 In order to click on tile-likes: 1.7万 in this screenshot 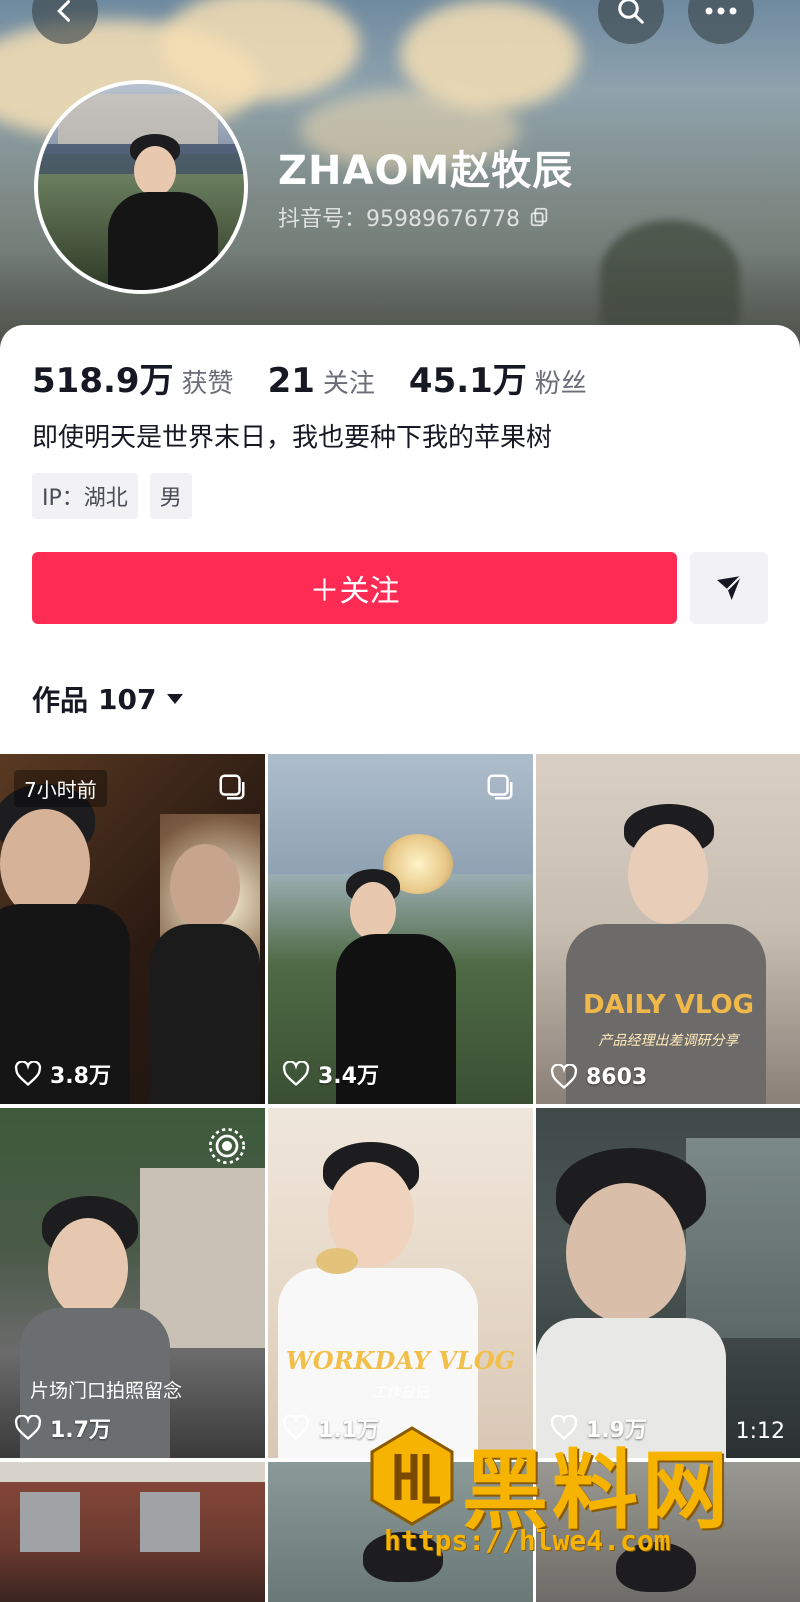, I will do `click(62, 1428)`.